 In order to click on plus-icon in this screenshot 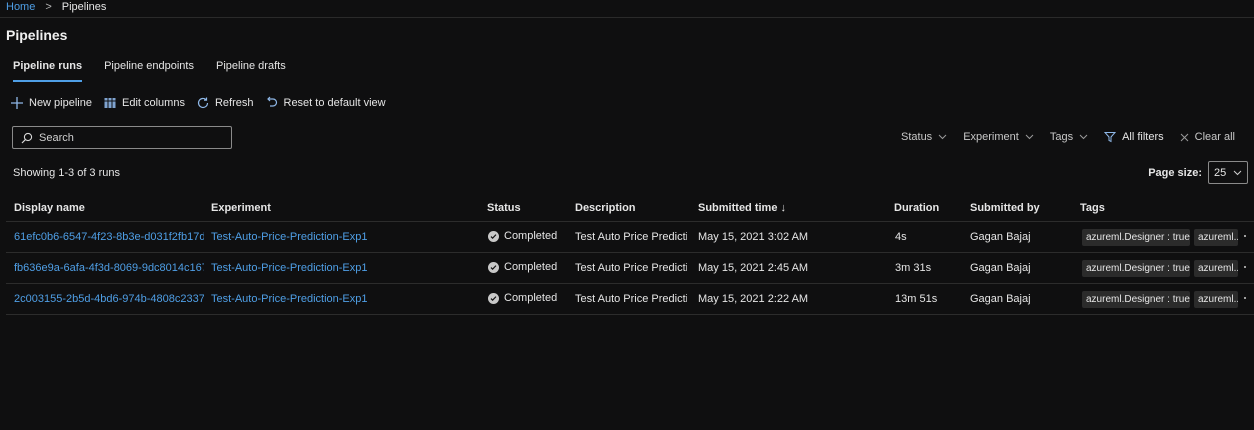, I will do `click(17, 103)`.